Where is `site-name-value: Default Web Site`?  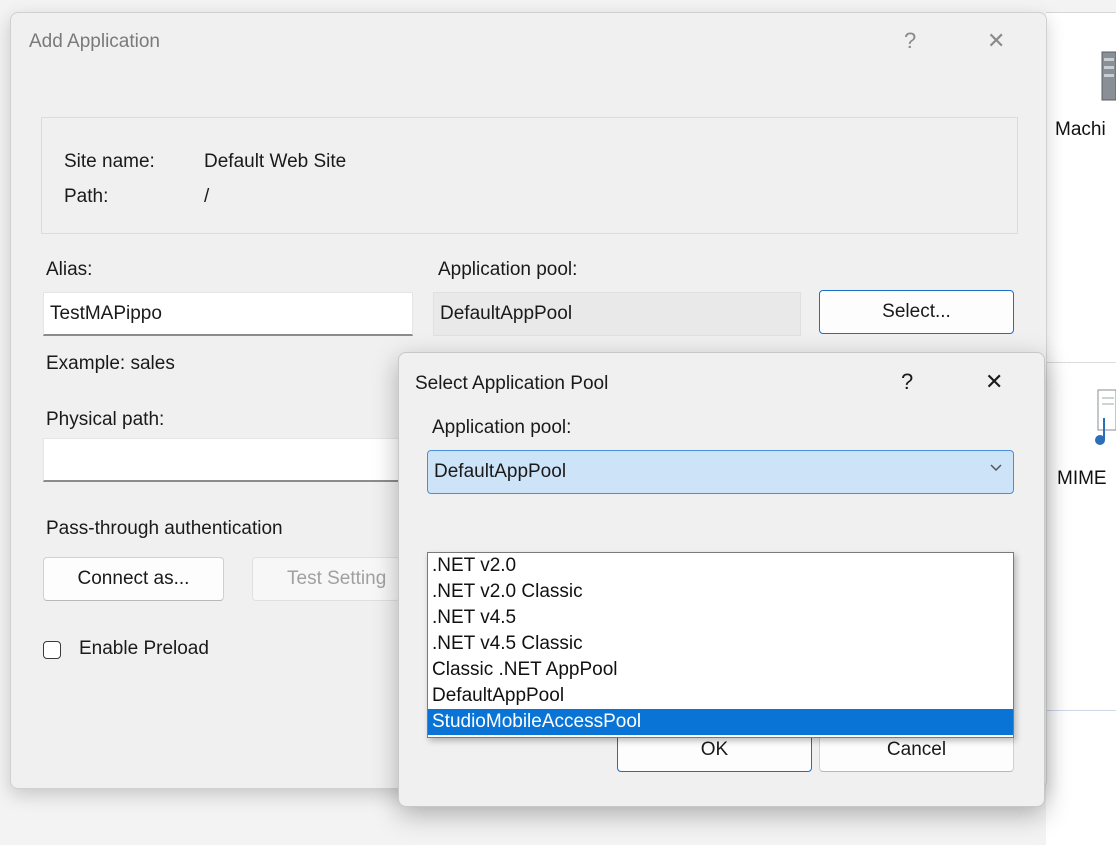 site-name-value: Default Web Site is located at coordinates (275, 161).